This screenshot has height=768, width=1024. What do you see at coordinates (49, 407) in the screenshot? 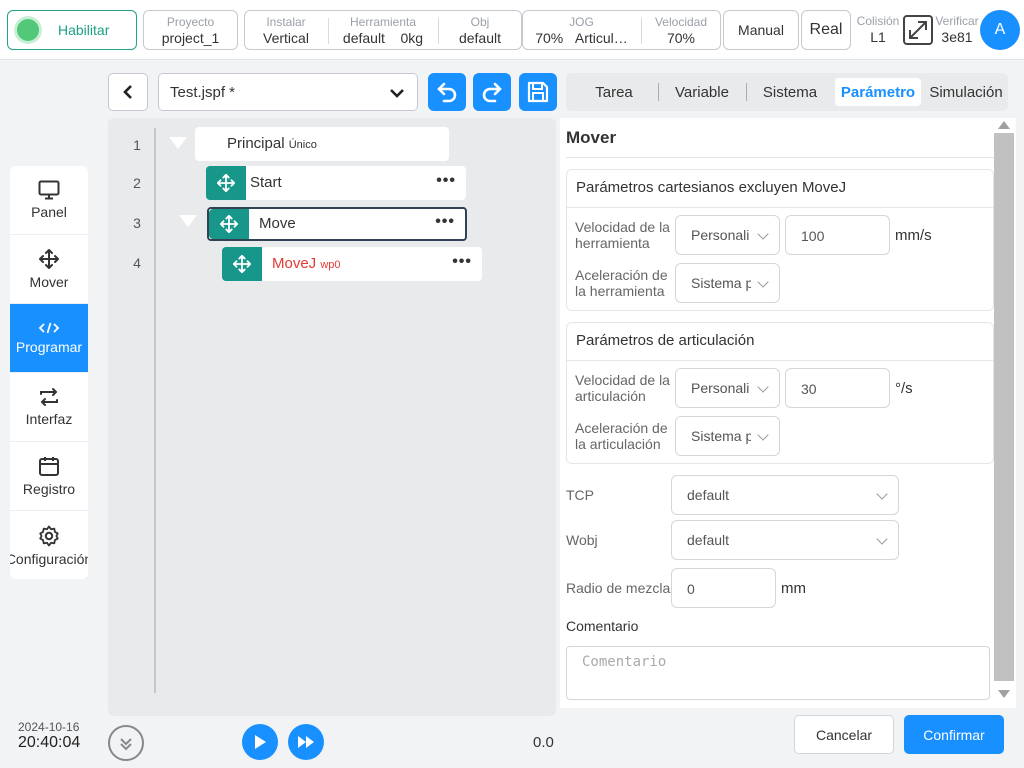
I see `nav-item-interface: Interfaz` at bounding box center [49, 407].